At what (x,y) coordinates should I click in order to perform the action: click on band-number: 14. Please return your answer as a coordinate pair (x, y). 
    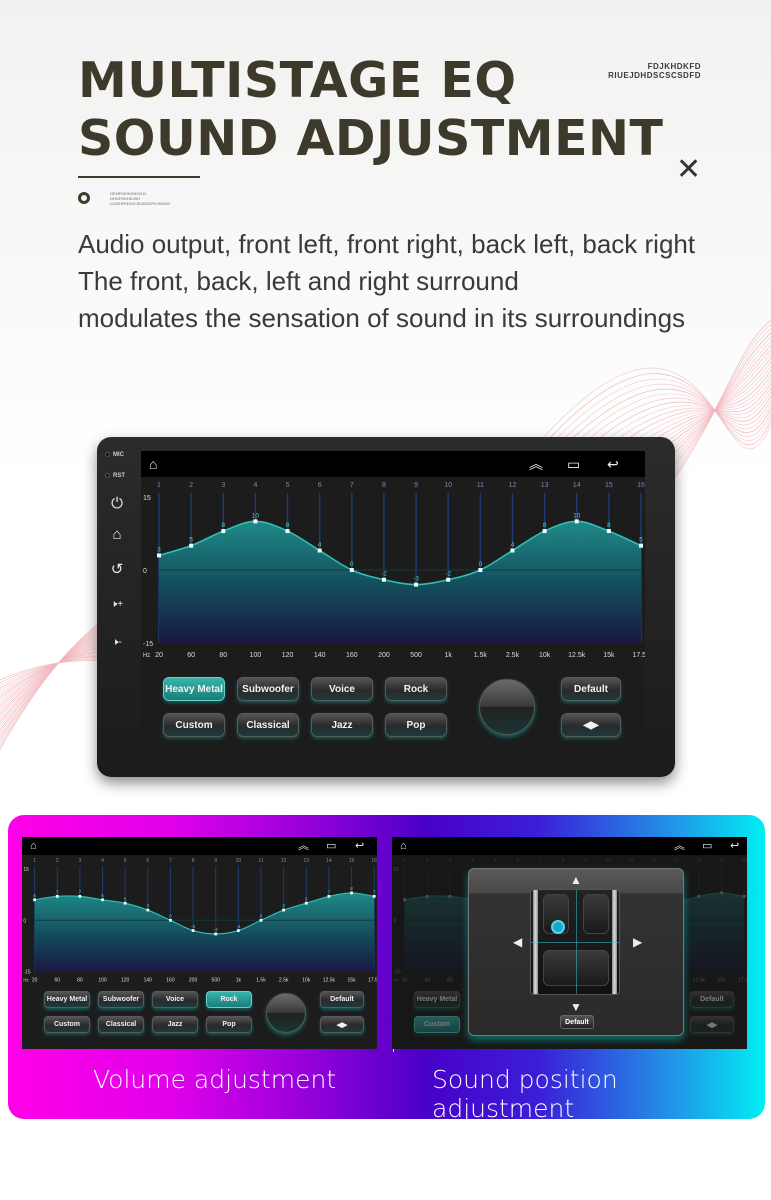
    Looking at the image, I should click on (329, 861).